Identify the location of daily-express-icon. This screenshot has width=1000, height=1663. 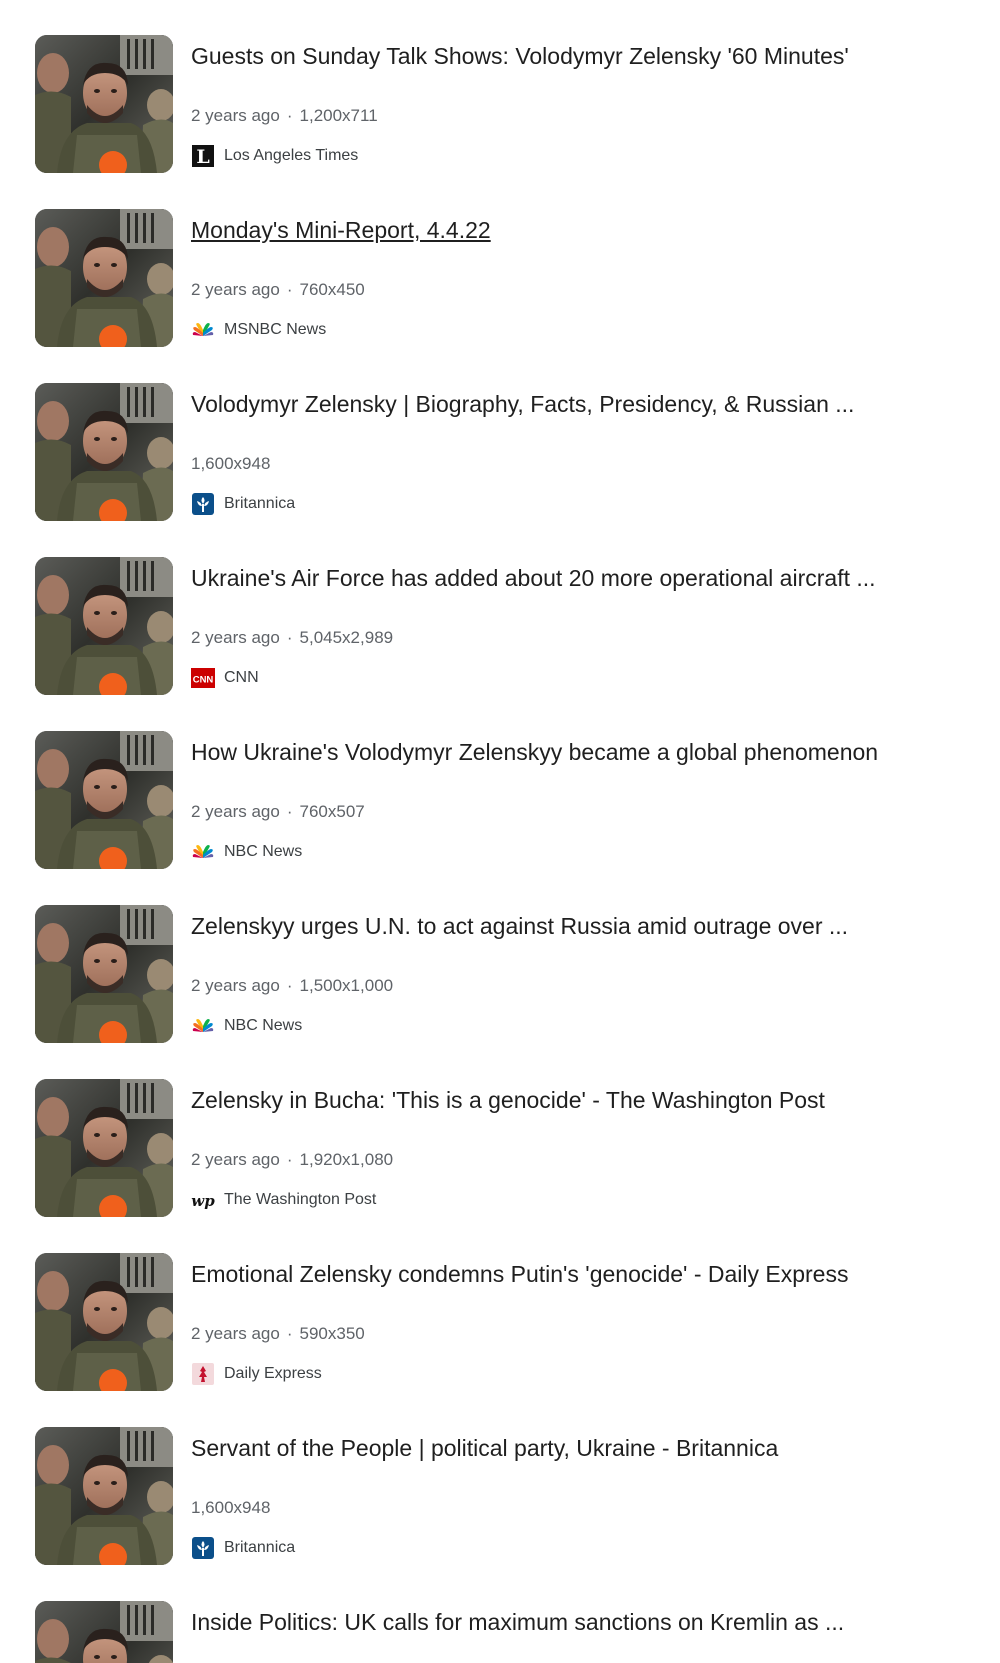
(203, 1374).